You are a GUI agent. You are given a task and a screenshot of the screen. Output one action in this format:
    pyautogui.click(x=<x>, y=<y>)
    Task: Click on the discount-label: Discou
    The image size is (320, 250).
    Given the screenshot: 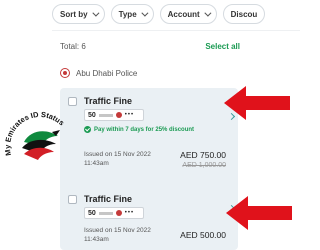 What is the action you would take?
    pyautogui.click(x=244, y=14)
    